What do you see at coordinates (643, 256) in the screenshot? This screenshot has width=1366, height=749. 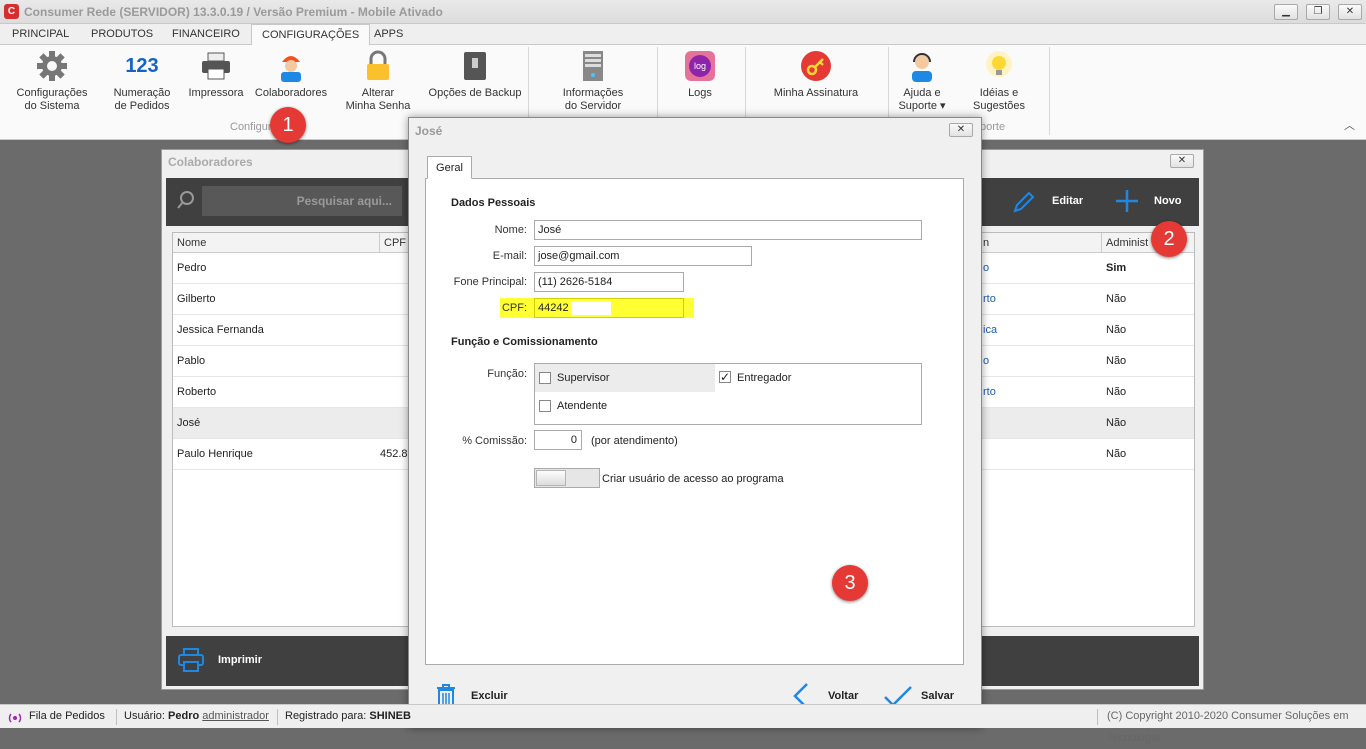 I see `email-field: jose@gmail.com` at bounding box center [643, 256].